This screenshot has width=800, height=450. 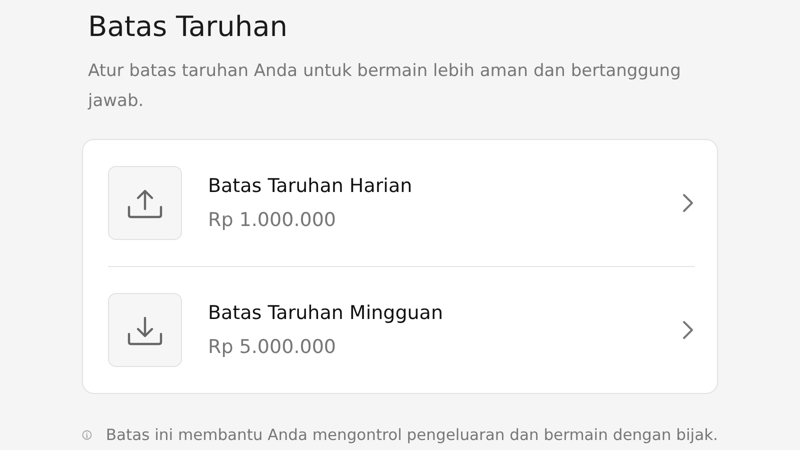 What do you see at coordinates (385, 86) in the screenshot?
I see `page-description: Atur batas taruhan Anda untuk bermain lebih aman dan bertanggung jawab.` at bounding box center [385, 86].